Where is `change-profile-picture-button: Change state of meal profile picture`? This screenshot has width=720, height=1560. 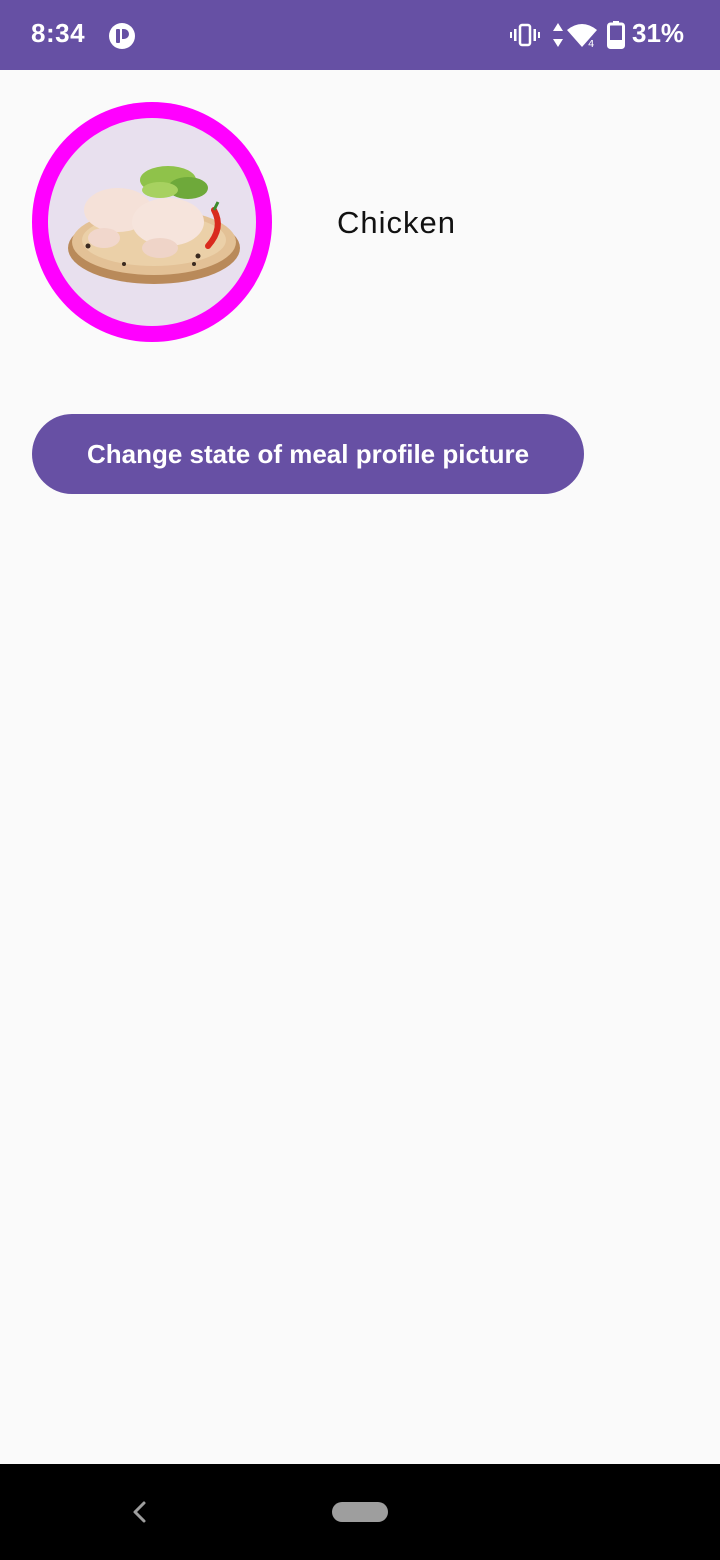 change-profile-picture-button: Change state of meal profile picture is located at coordinates (308, 454).